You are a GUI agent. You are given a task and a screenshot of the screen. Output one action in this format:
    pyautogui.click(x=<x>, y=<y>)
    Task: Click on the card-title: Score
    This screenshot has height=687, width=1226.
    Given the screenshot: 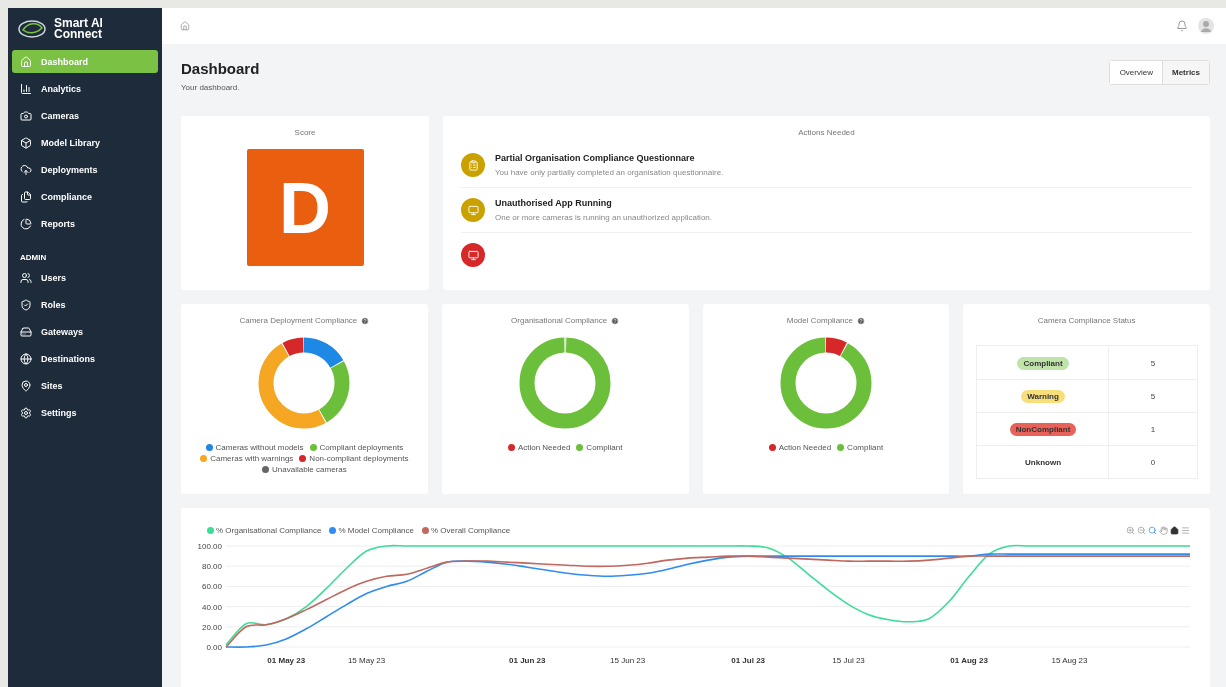 What is the action you would take?
    pyautogui.click(x=305, y=132)
    